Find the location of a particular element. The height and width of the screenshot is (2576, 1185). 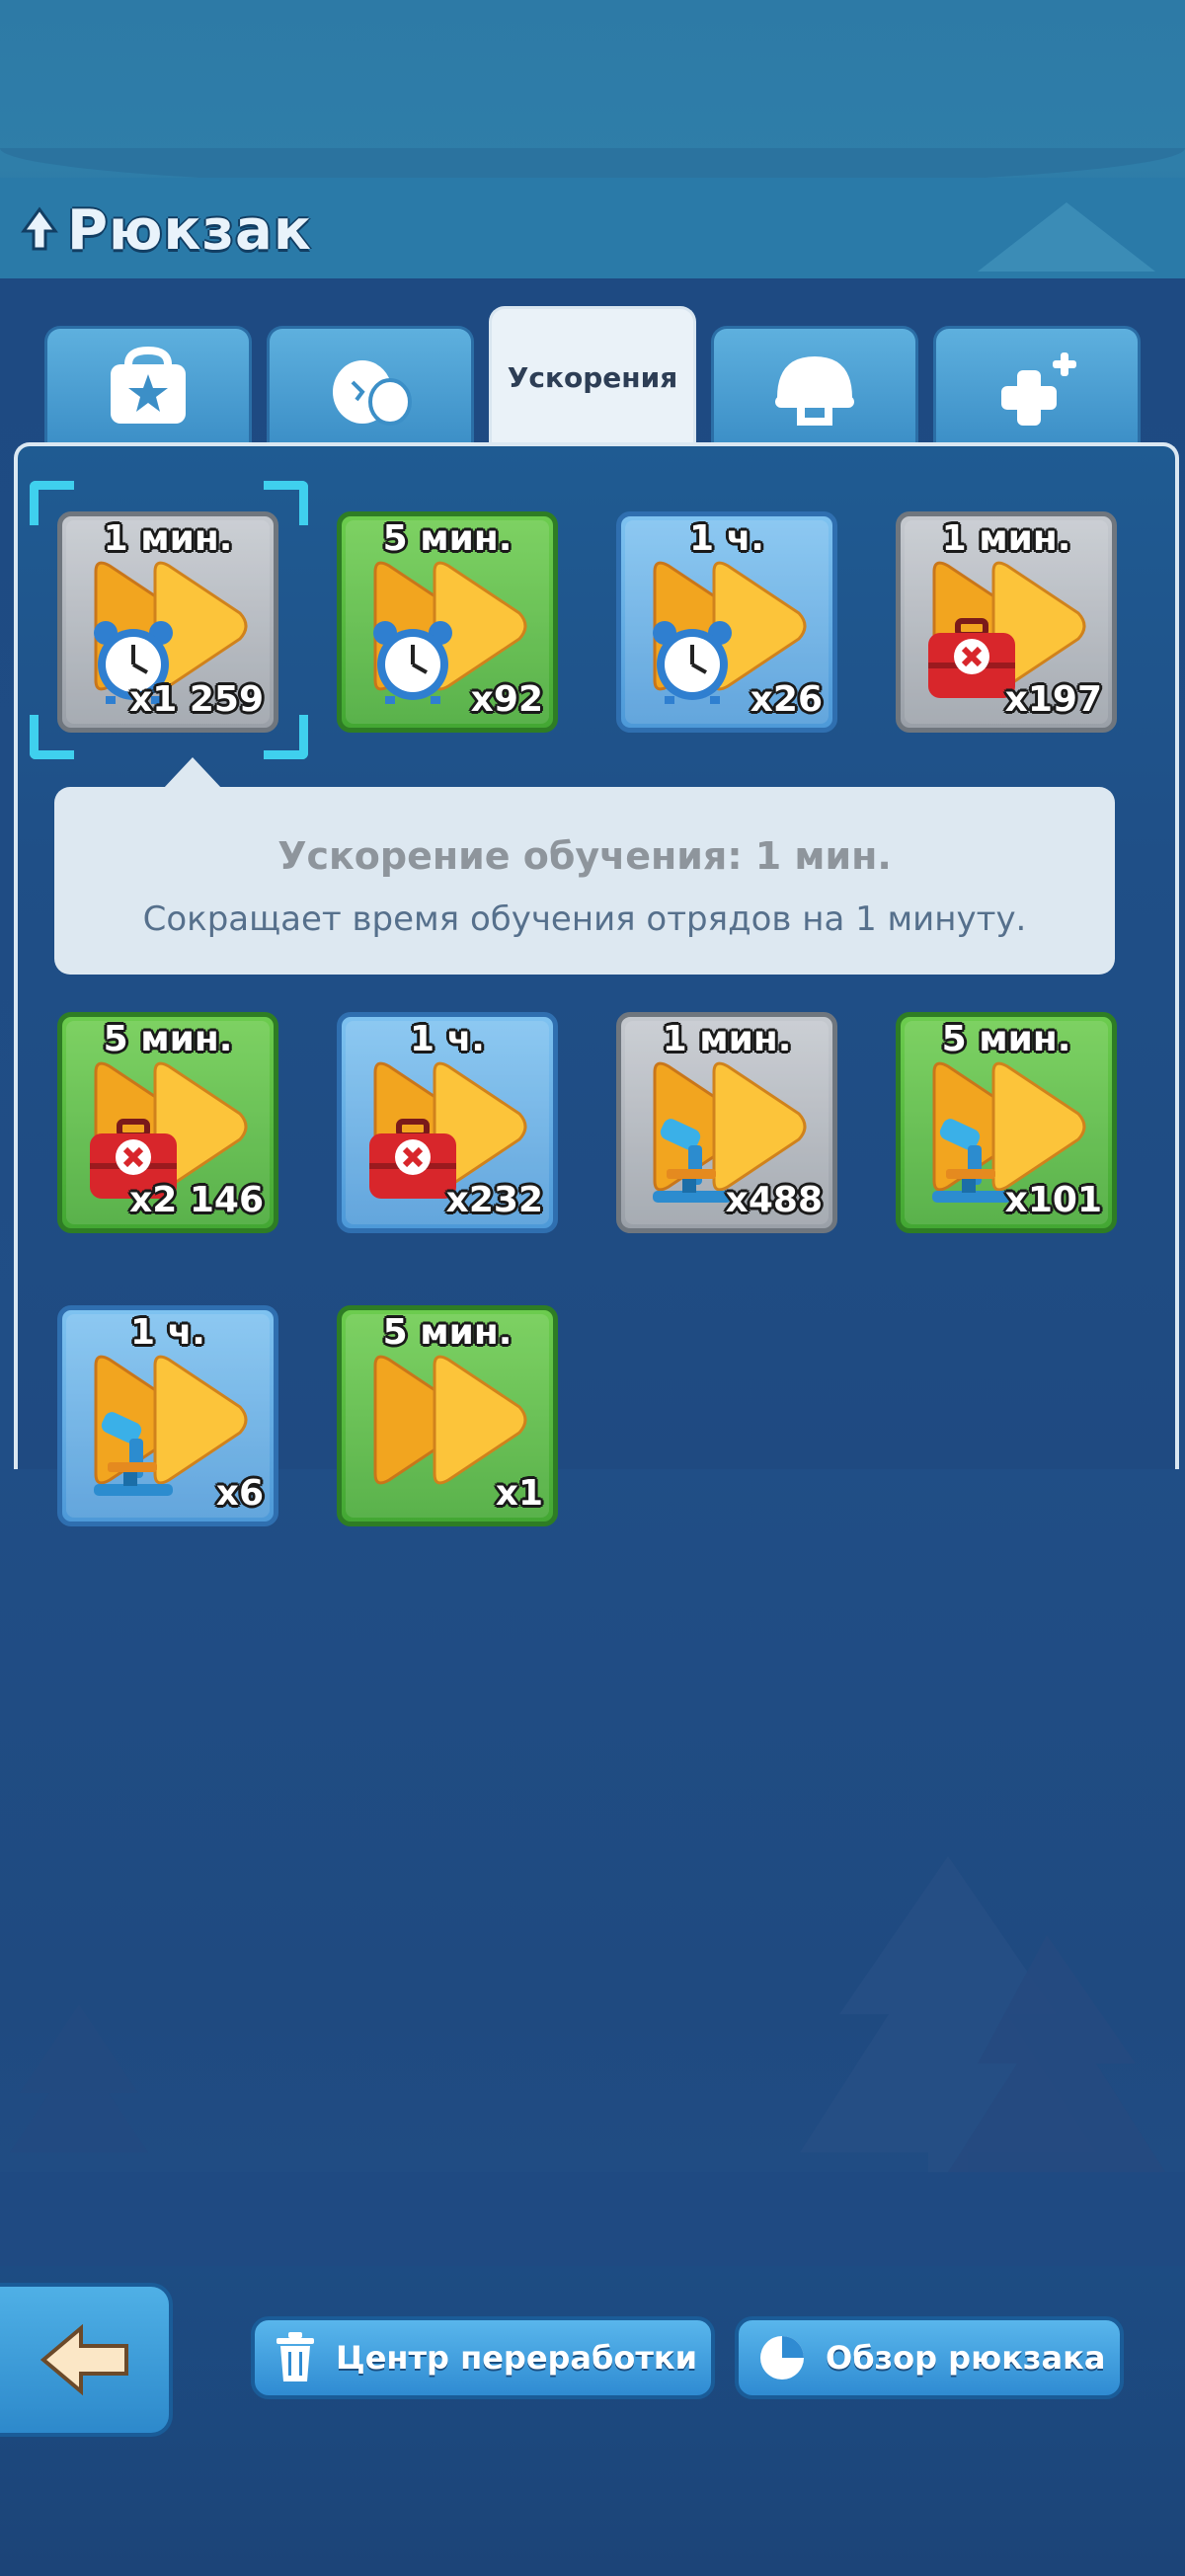

tab-equipment is located at coordinates (814, 385).